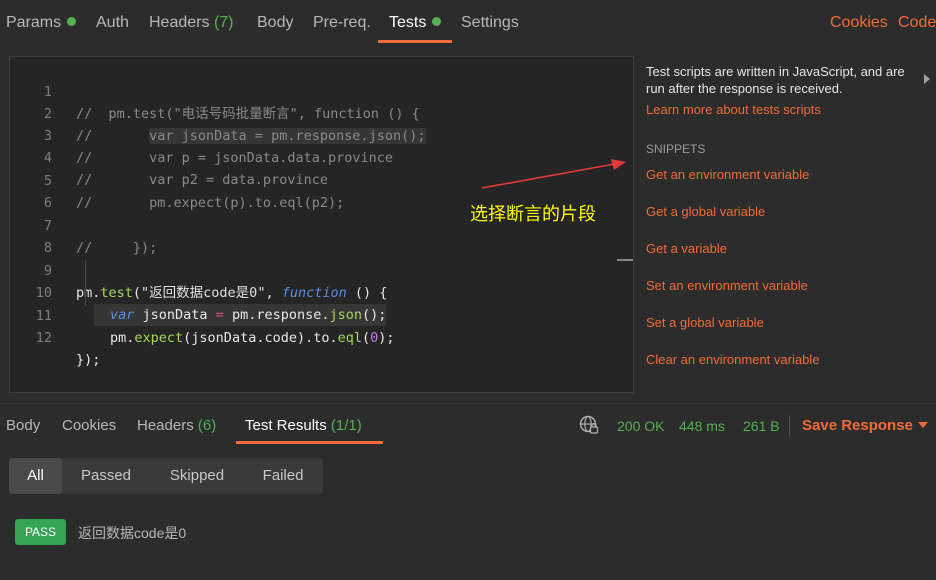 The width and height of the screenshot is (936, 580). I want to click on test-result-name: 返回数据code是0, so click(132, 533).